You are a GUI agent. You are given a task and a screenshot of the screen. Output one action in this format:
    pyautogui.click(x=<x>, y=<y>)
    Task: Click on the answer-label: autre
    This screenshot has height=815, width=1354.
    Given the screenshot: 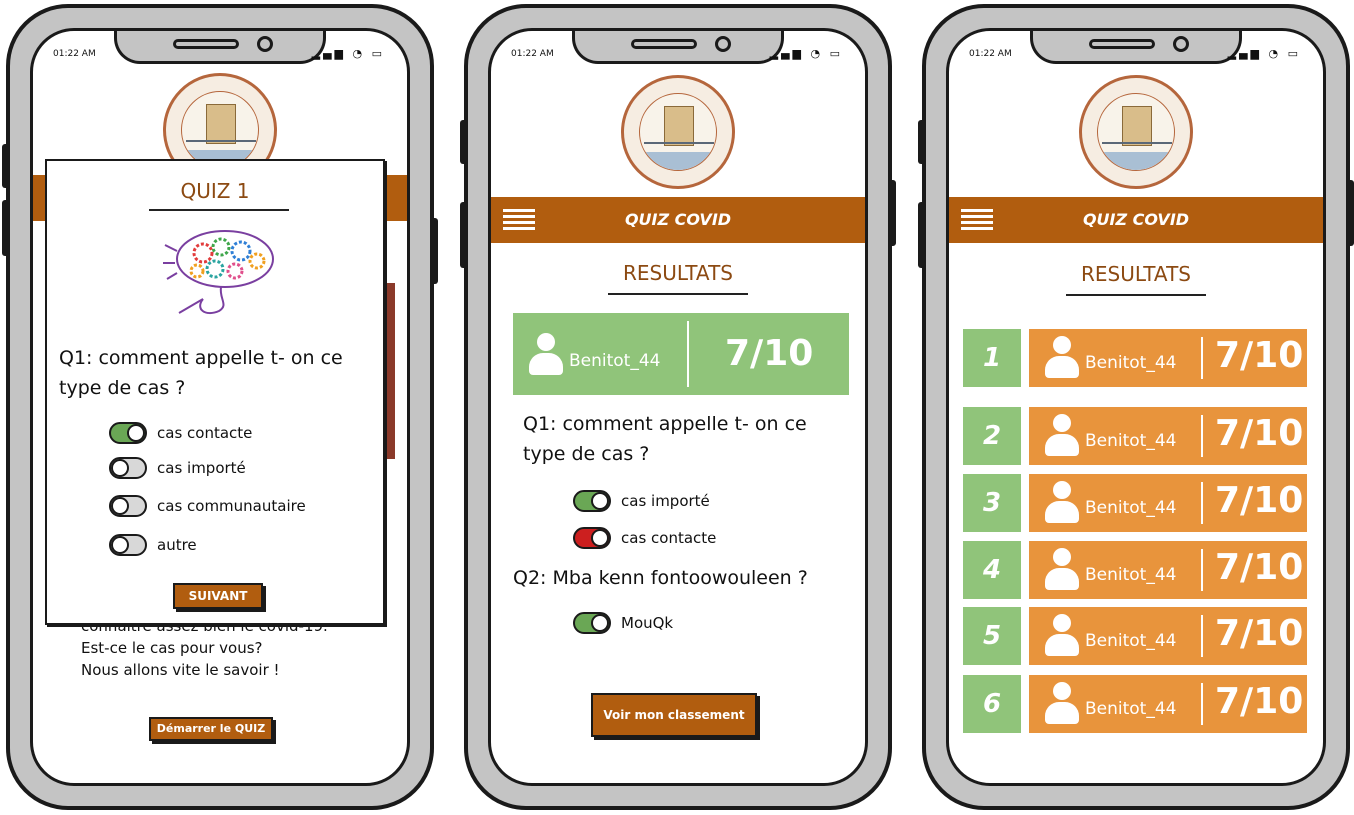 What is the action you would take?
    pyautogui.click(x=177, y=545)
    